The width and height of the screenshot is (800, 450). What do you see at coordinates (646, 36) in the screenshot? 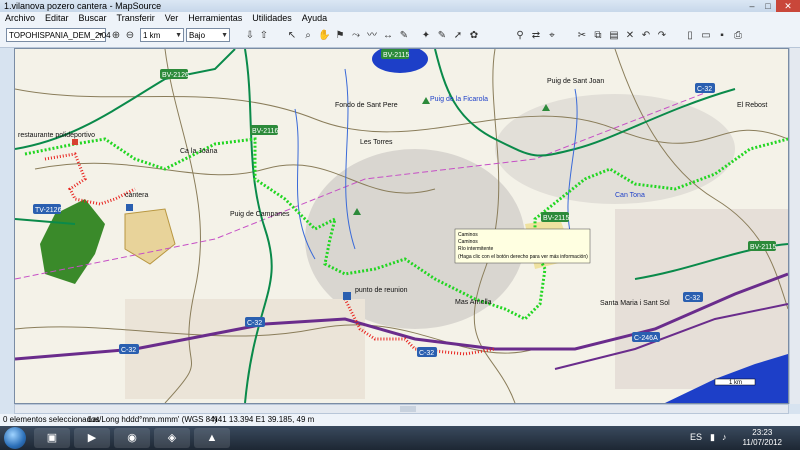
I see `undo-icon: ↶` at bounding box center [646, 36].